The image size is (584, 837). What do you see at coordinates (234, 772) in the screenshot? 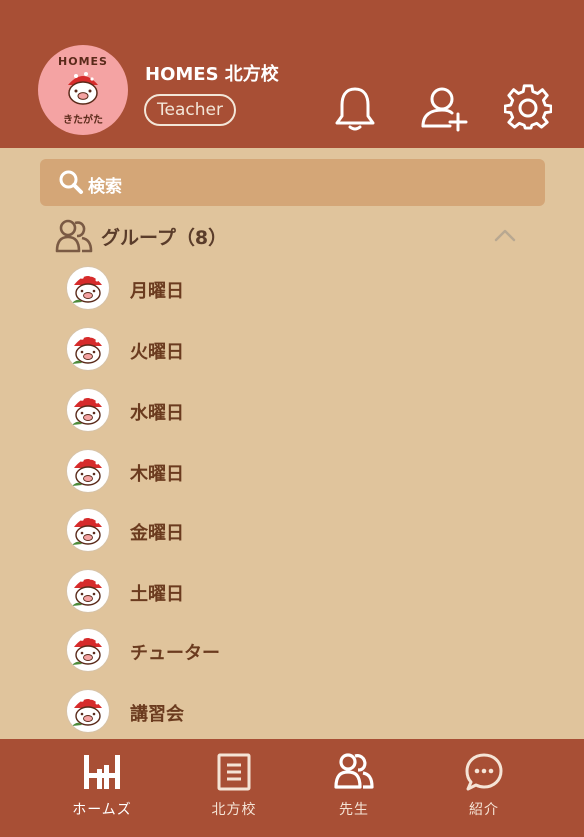
I see `document-icon` at bounding box center [234, 772].